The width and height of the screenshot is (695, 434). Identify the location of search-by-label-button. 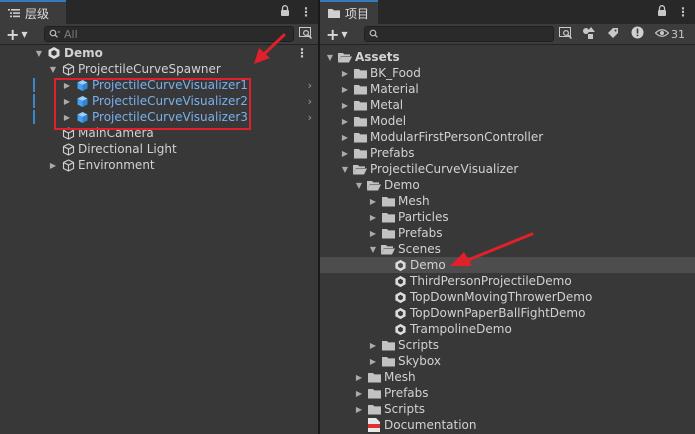
(613, 34).